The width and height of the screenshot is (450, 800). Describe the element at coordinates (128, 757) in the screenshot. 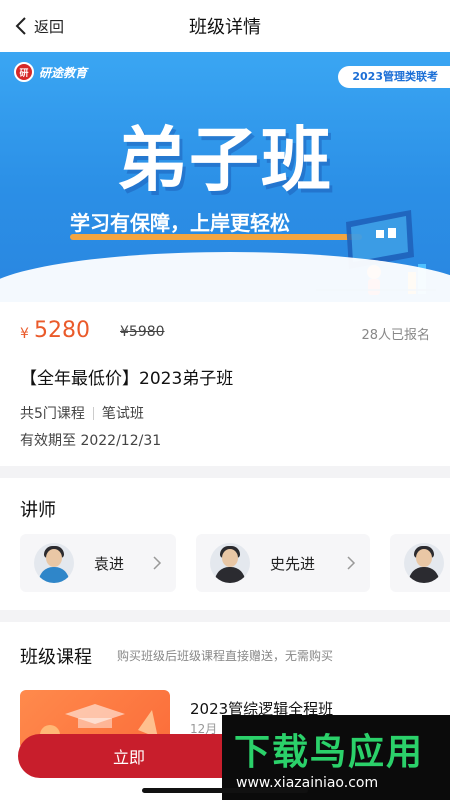

I see `buy-button-label: 立即` at that location.